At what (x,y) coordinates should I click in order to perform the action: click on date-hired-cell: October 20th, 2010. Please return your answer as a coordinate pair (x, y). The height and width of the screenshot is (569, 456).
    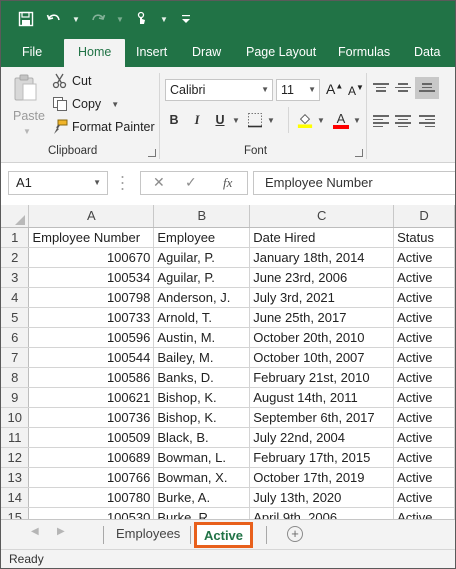
    Looking at the image, I should click on (322, 337).